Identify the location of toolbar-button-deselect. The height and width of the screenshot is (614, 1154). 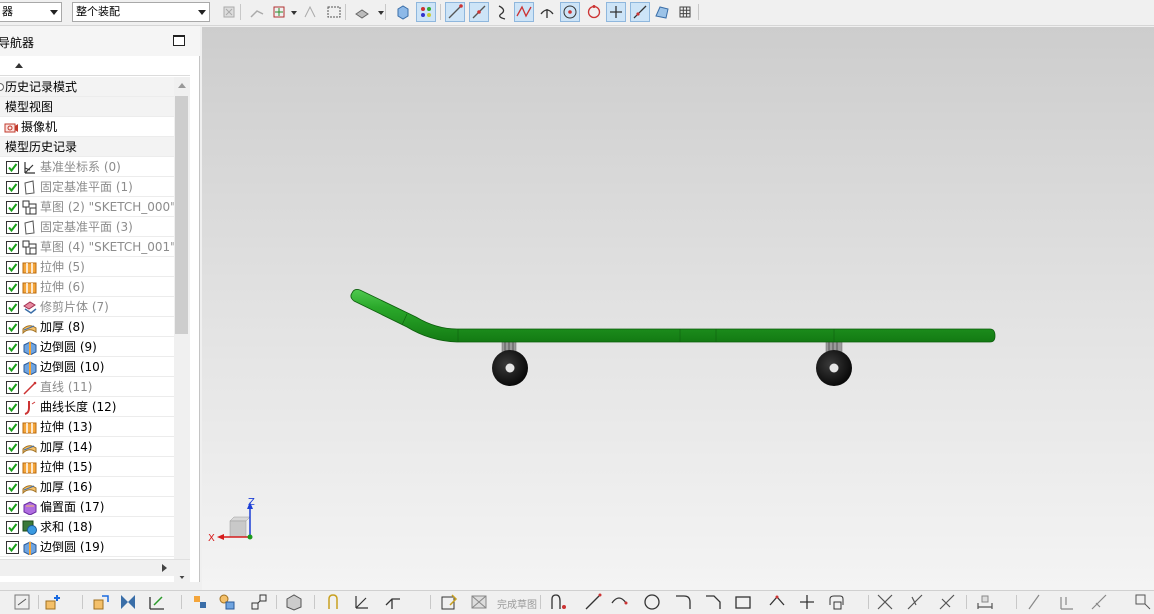
(229, 12).